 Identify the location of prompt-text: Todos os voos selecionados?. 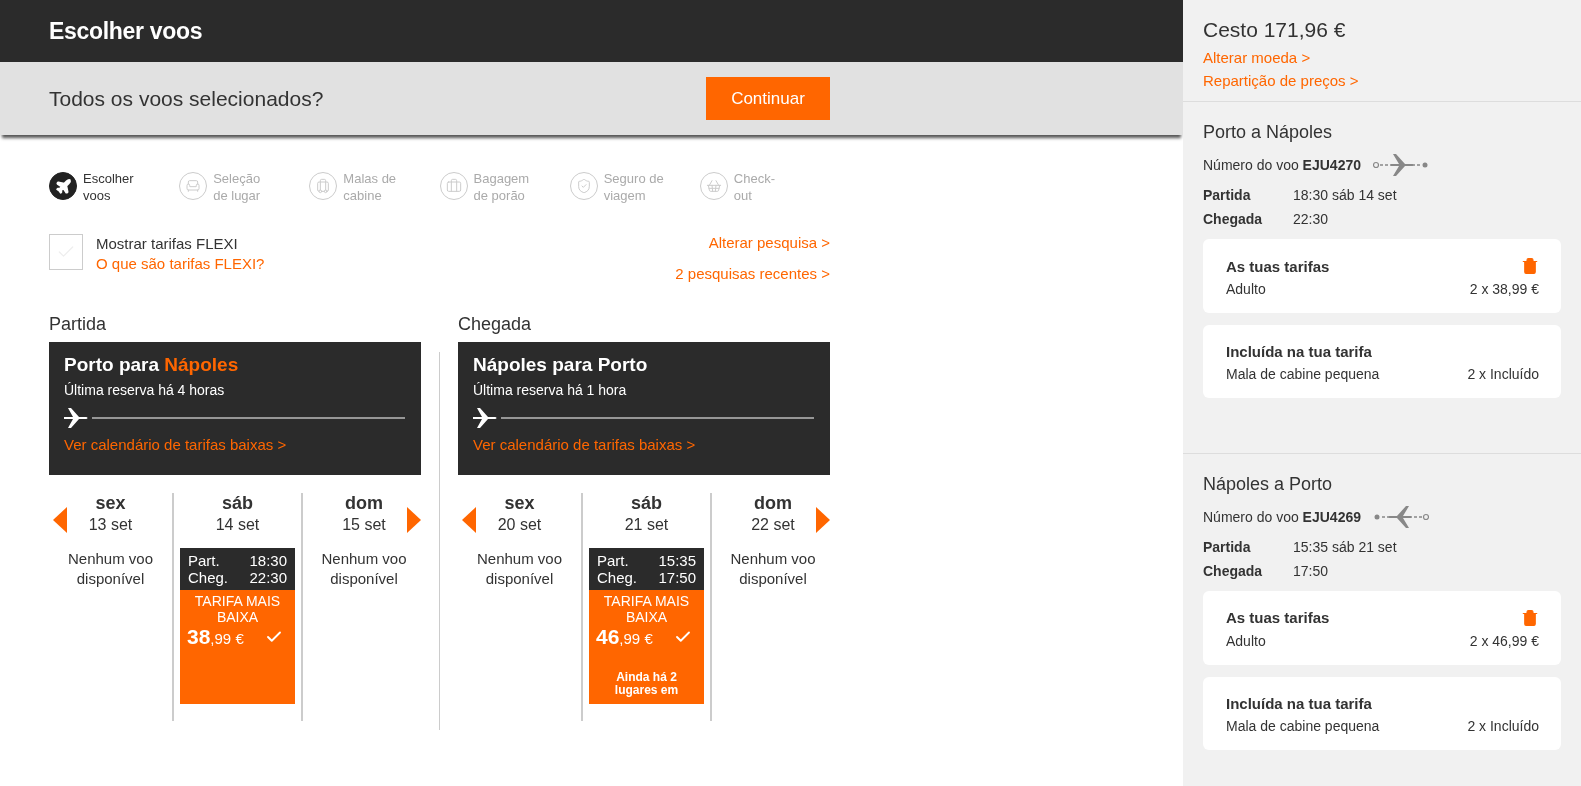
(186, 98).